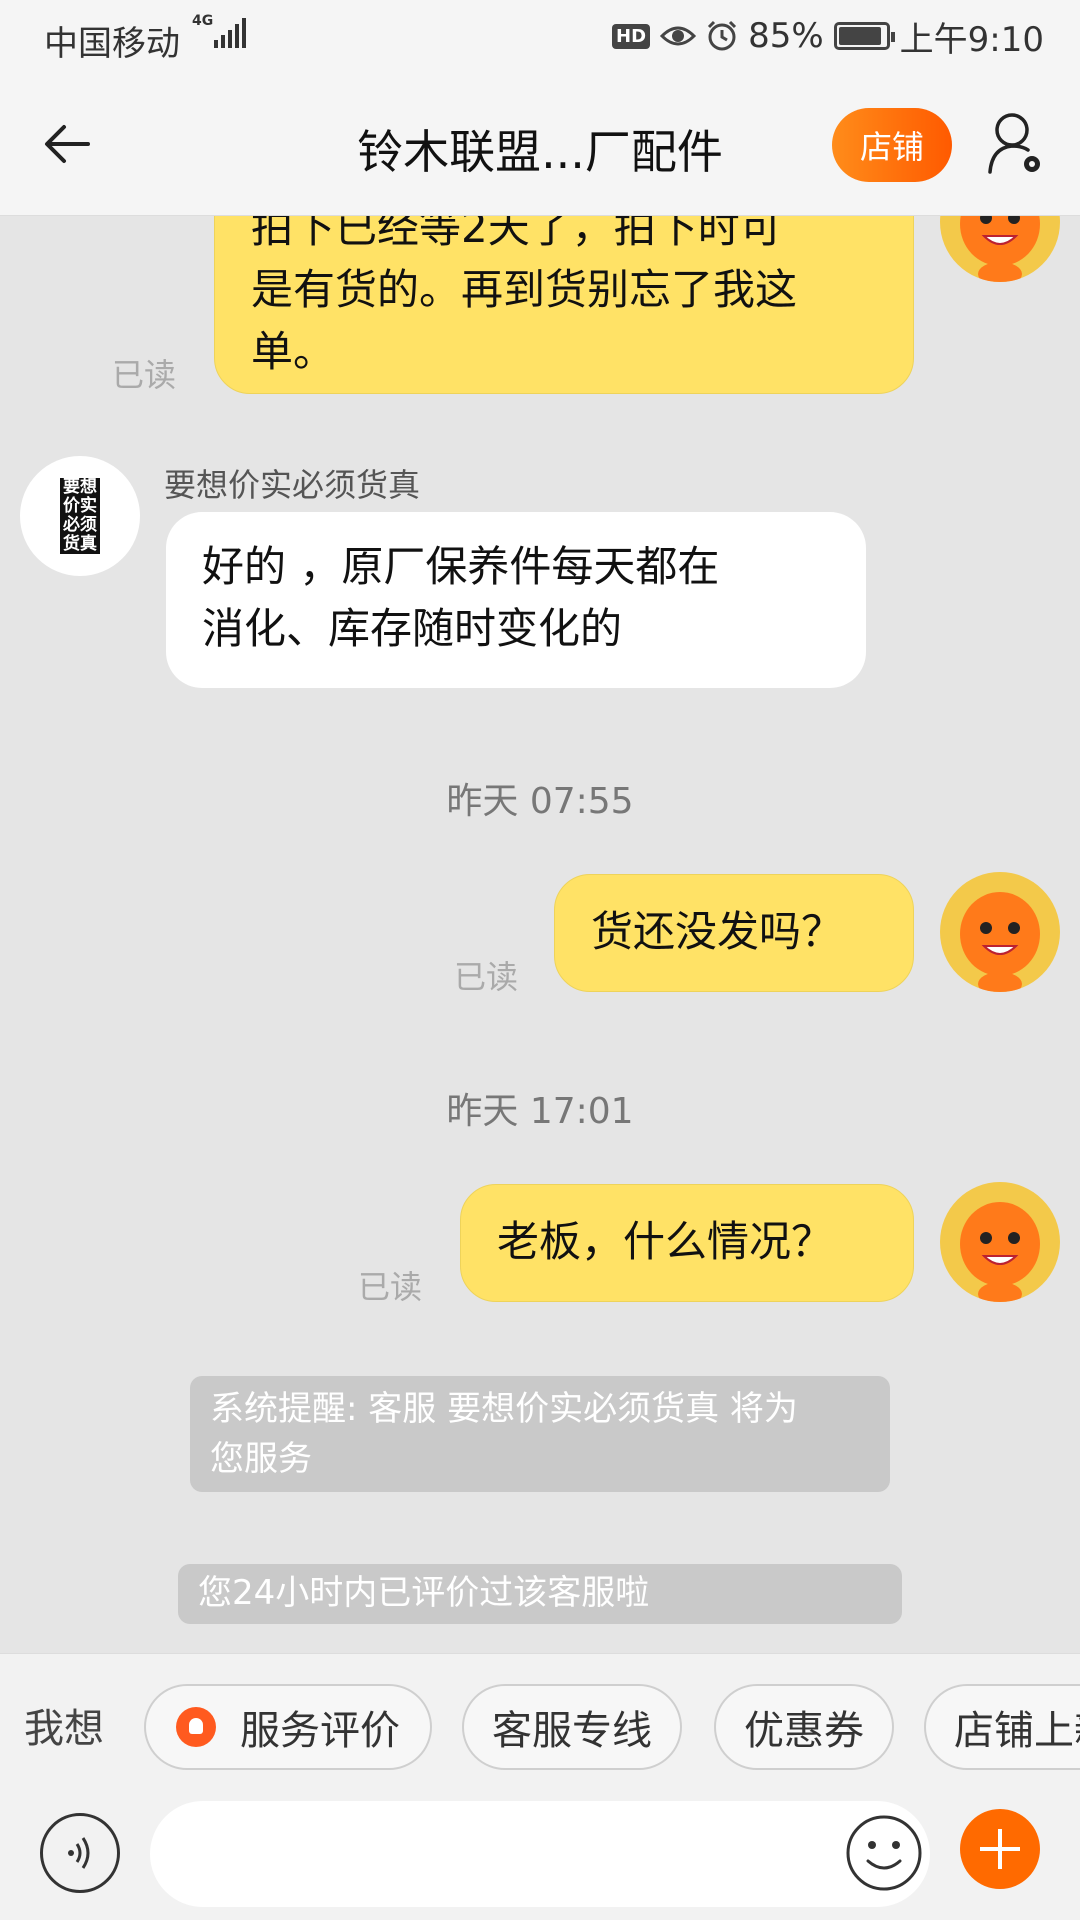 This screenshot has width=1080, height=1920. I want to click on my-message-bubble: 老板，什么情况？, so click(687, 1243).